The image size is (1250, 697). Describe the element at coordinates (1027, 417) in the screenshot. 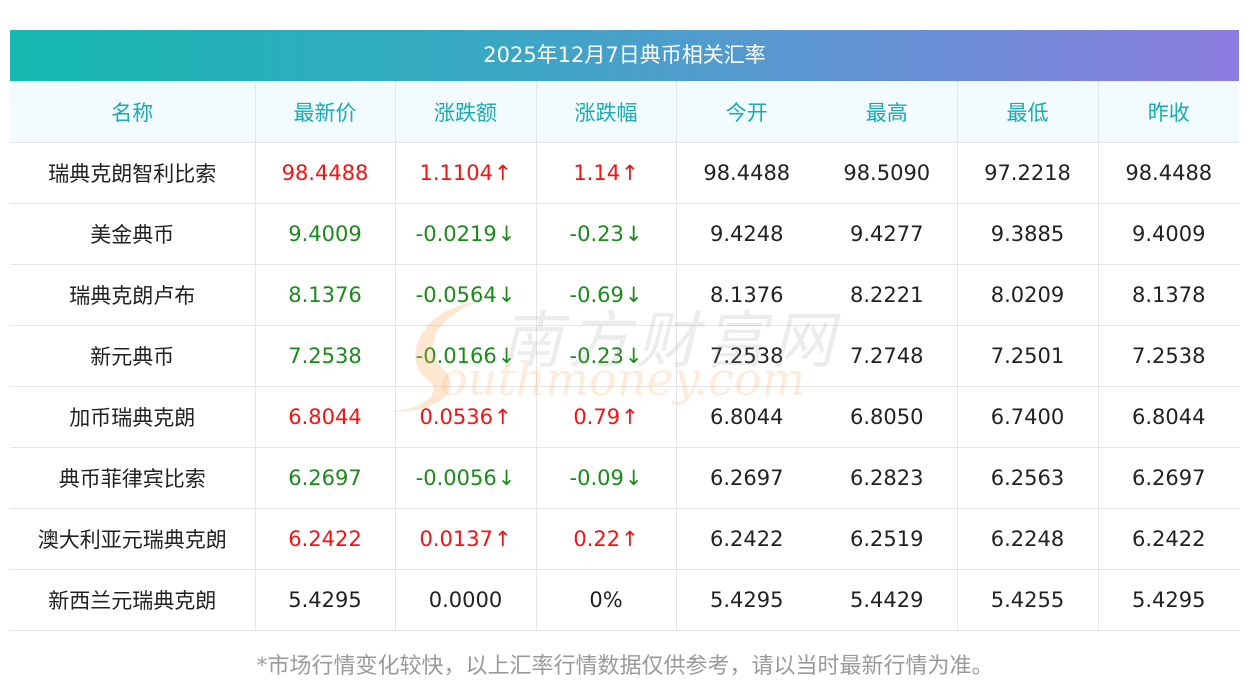

I see `cell-low: 6.7400` at that location.